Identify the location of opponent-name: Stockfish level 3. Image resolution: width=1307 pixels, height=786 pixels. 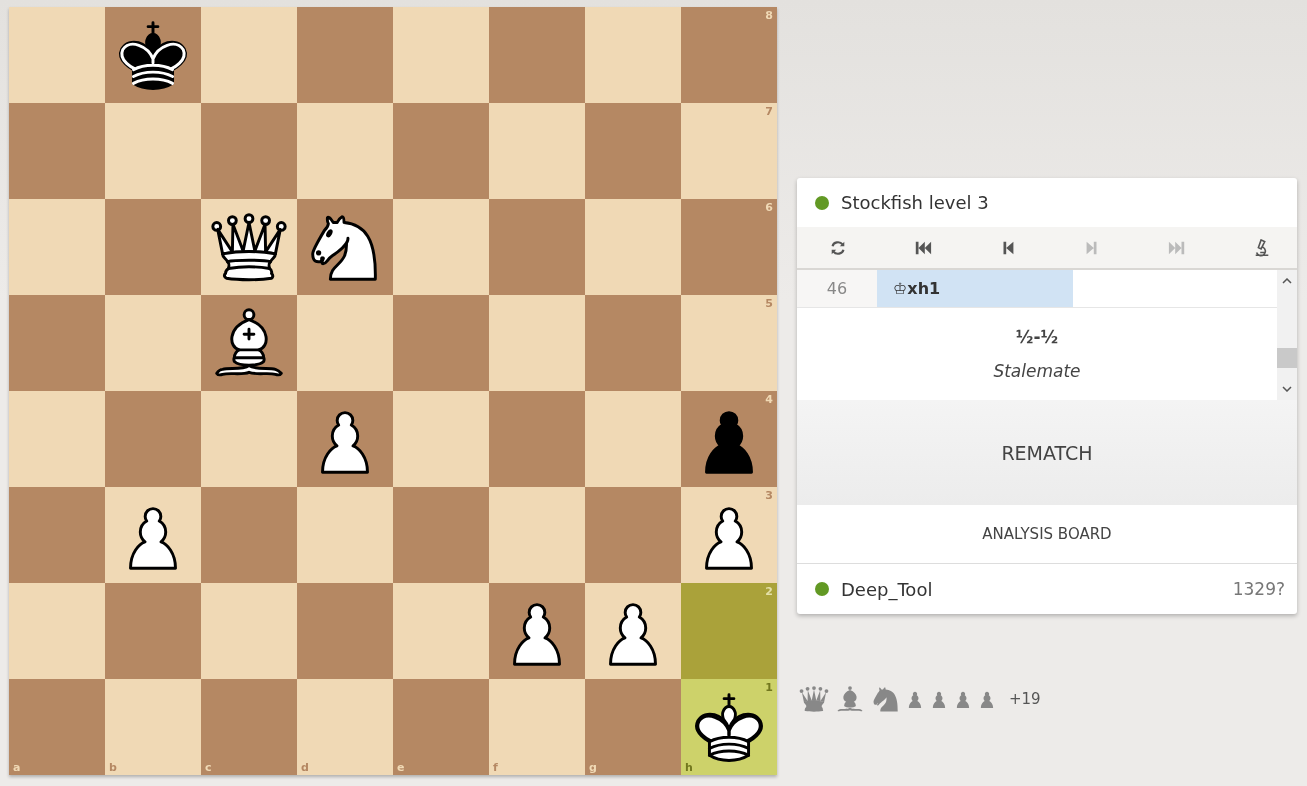
(915, 202).